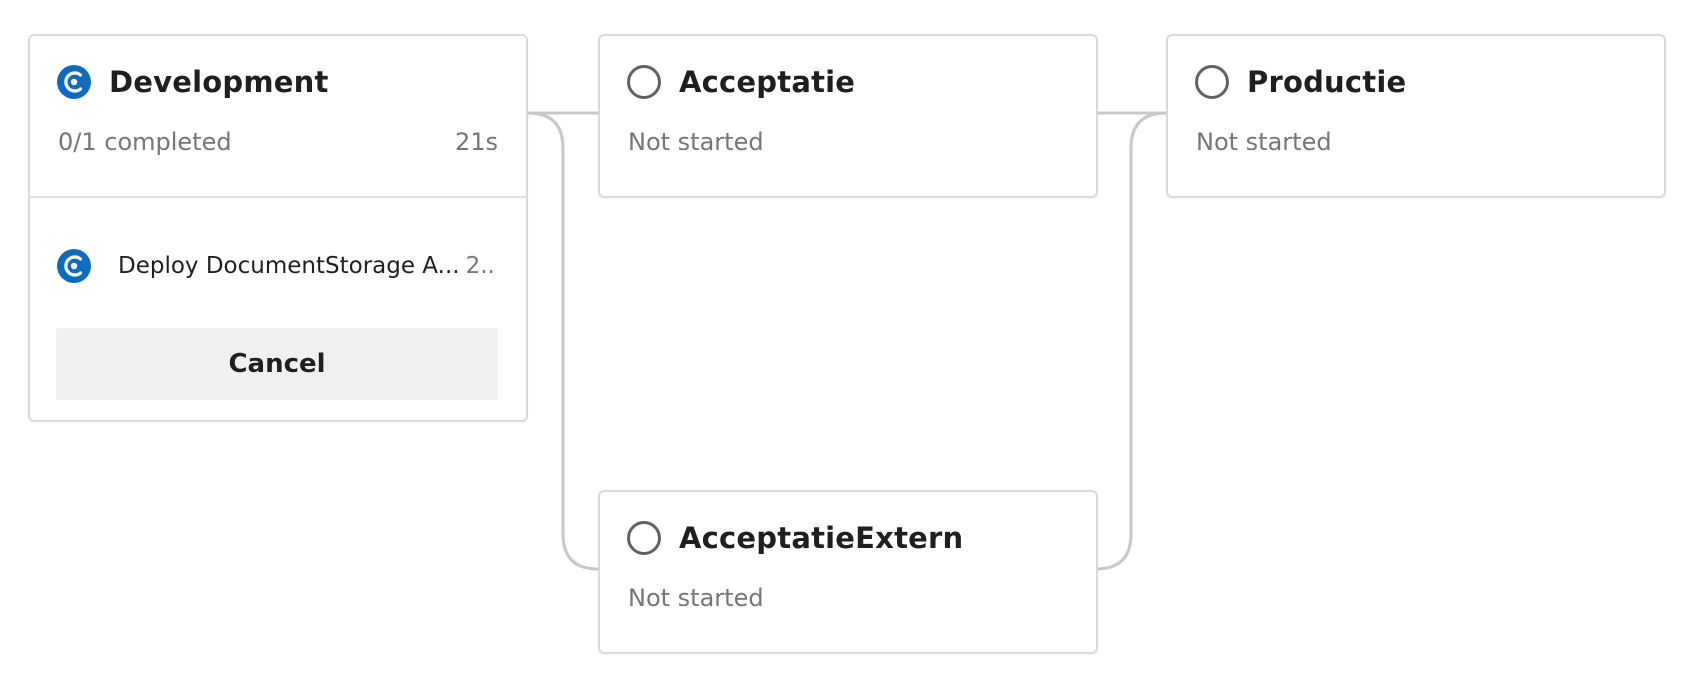  What do you see at coordinates (767, 82) in the screenshot?
I see `stage-title: Acceptatie` at bounding box center [767, 82].